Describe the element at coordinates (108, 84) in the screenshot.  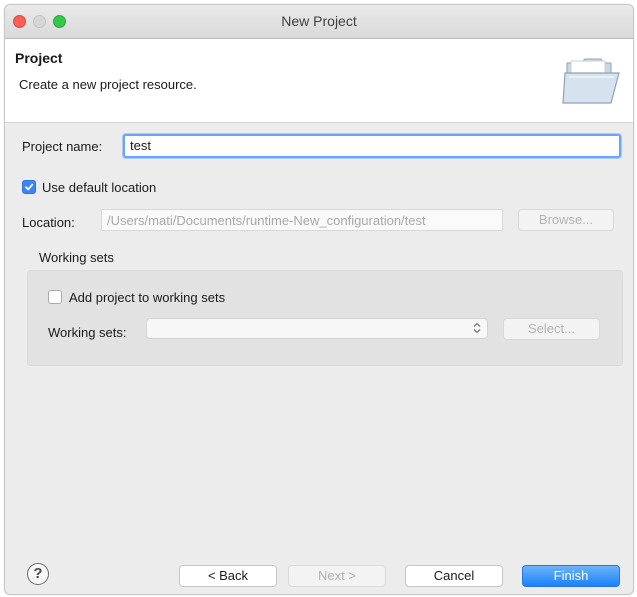
I see `page-description: Create a new project resource.` at that location.